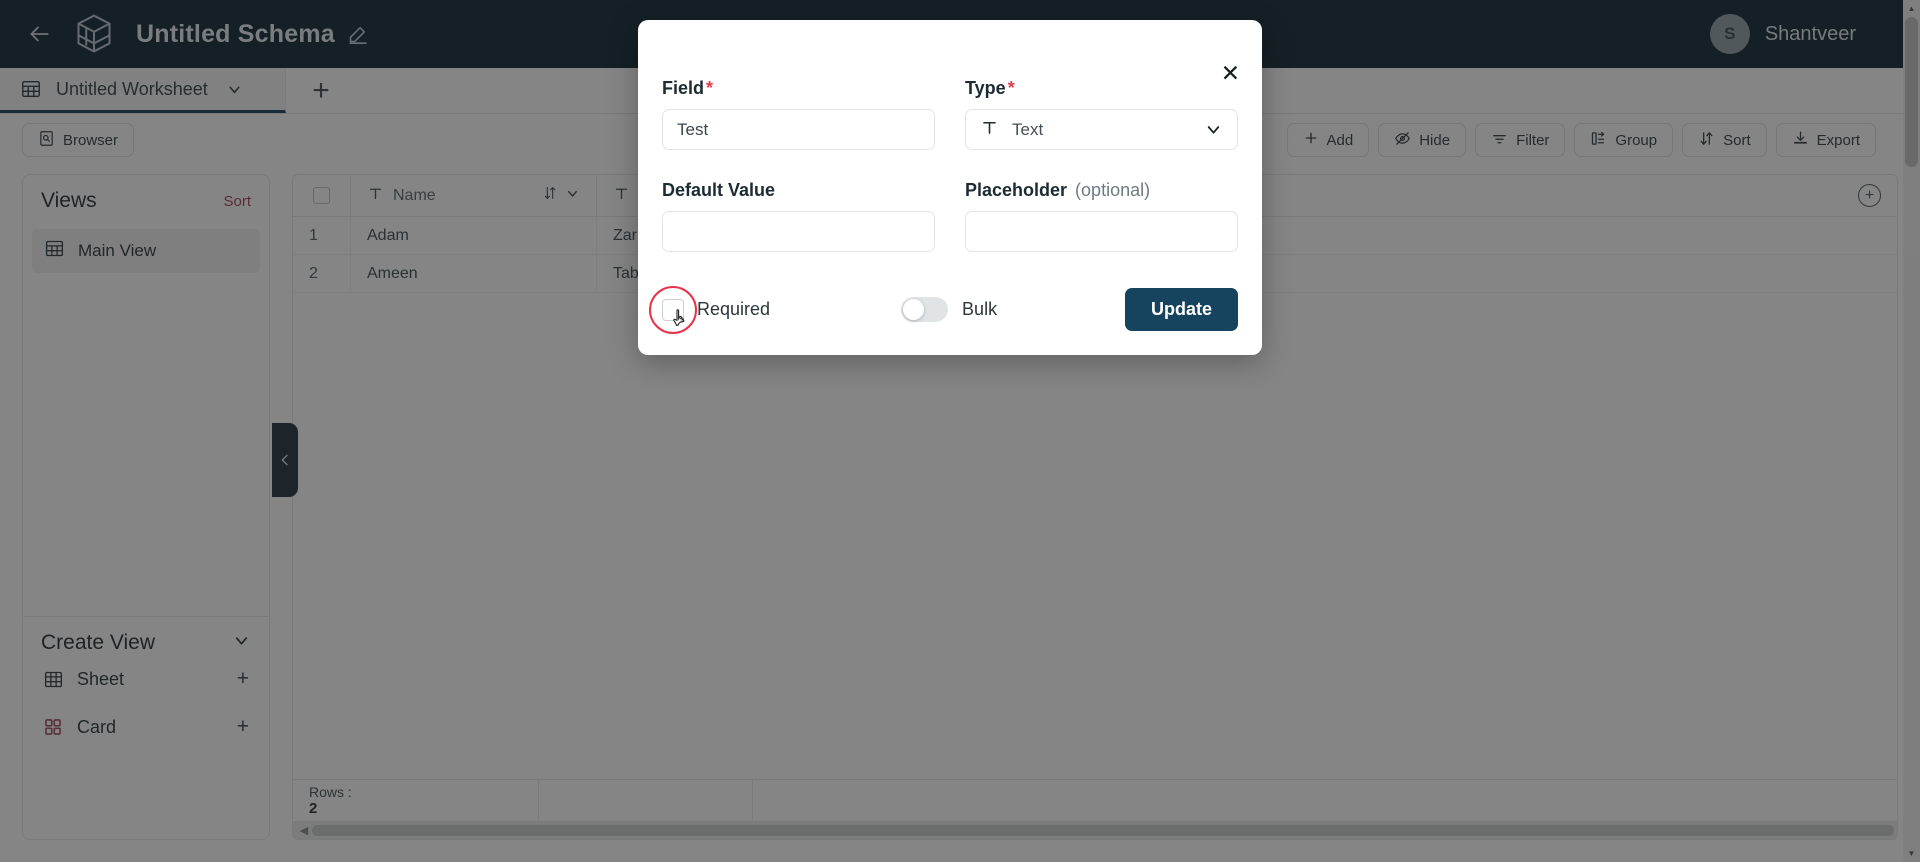 This screenshot has height=862, width=1920. What do you see at coordinates (950, 165) in the screenshot?
I see `modal-gap` at bounding box center [950, 165].